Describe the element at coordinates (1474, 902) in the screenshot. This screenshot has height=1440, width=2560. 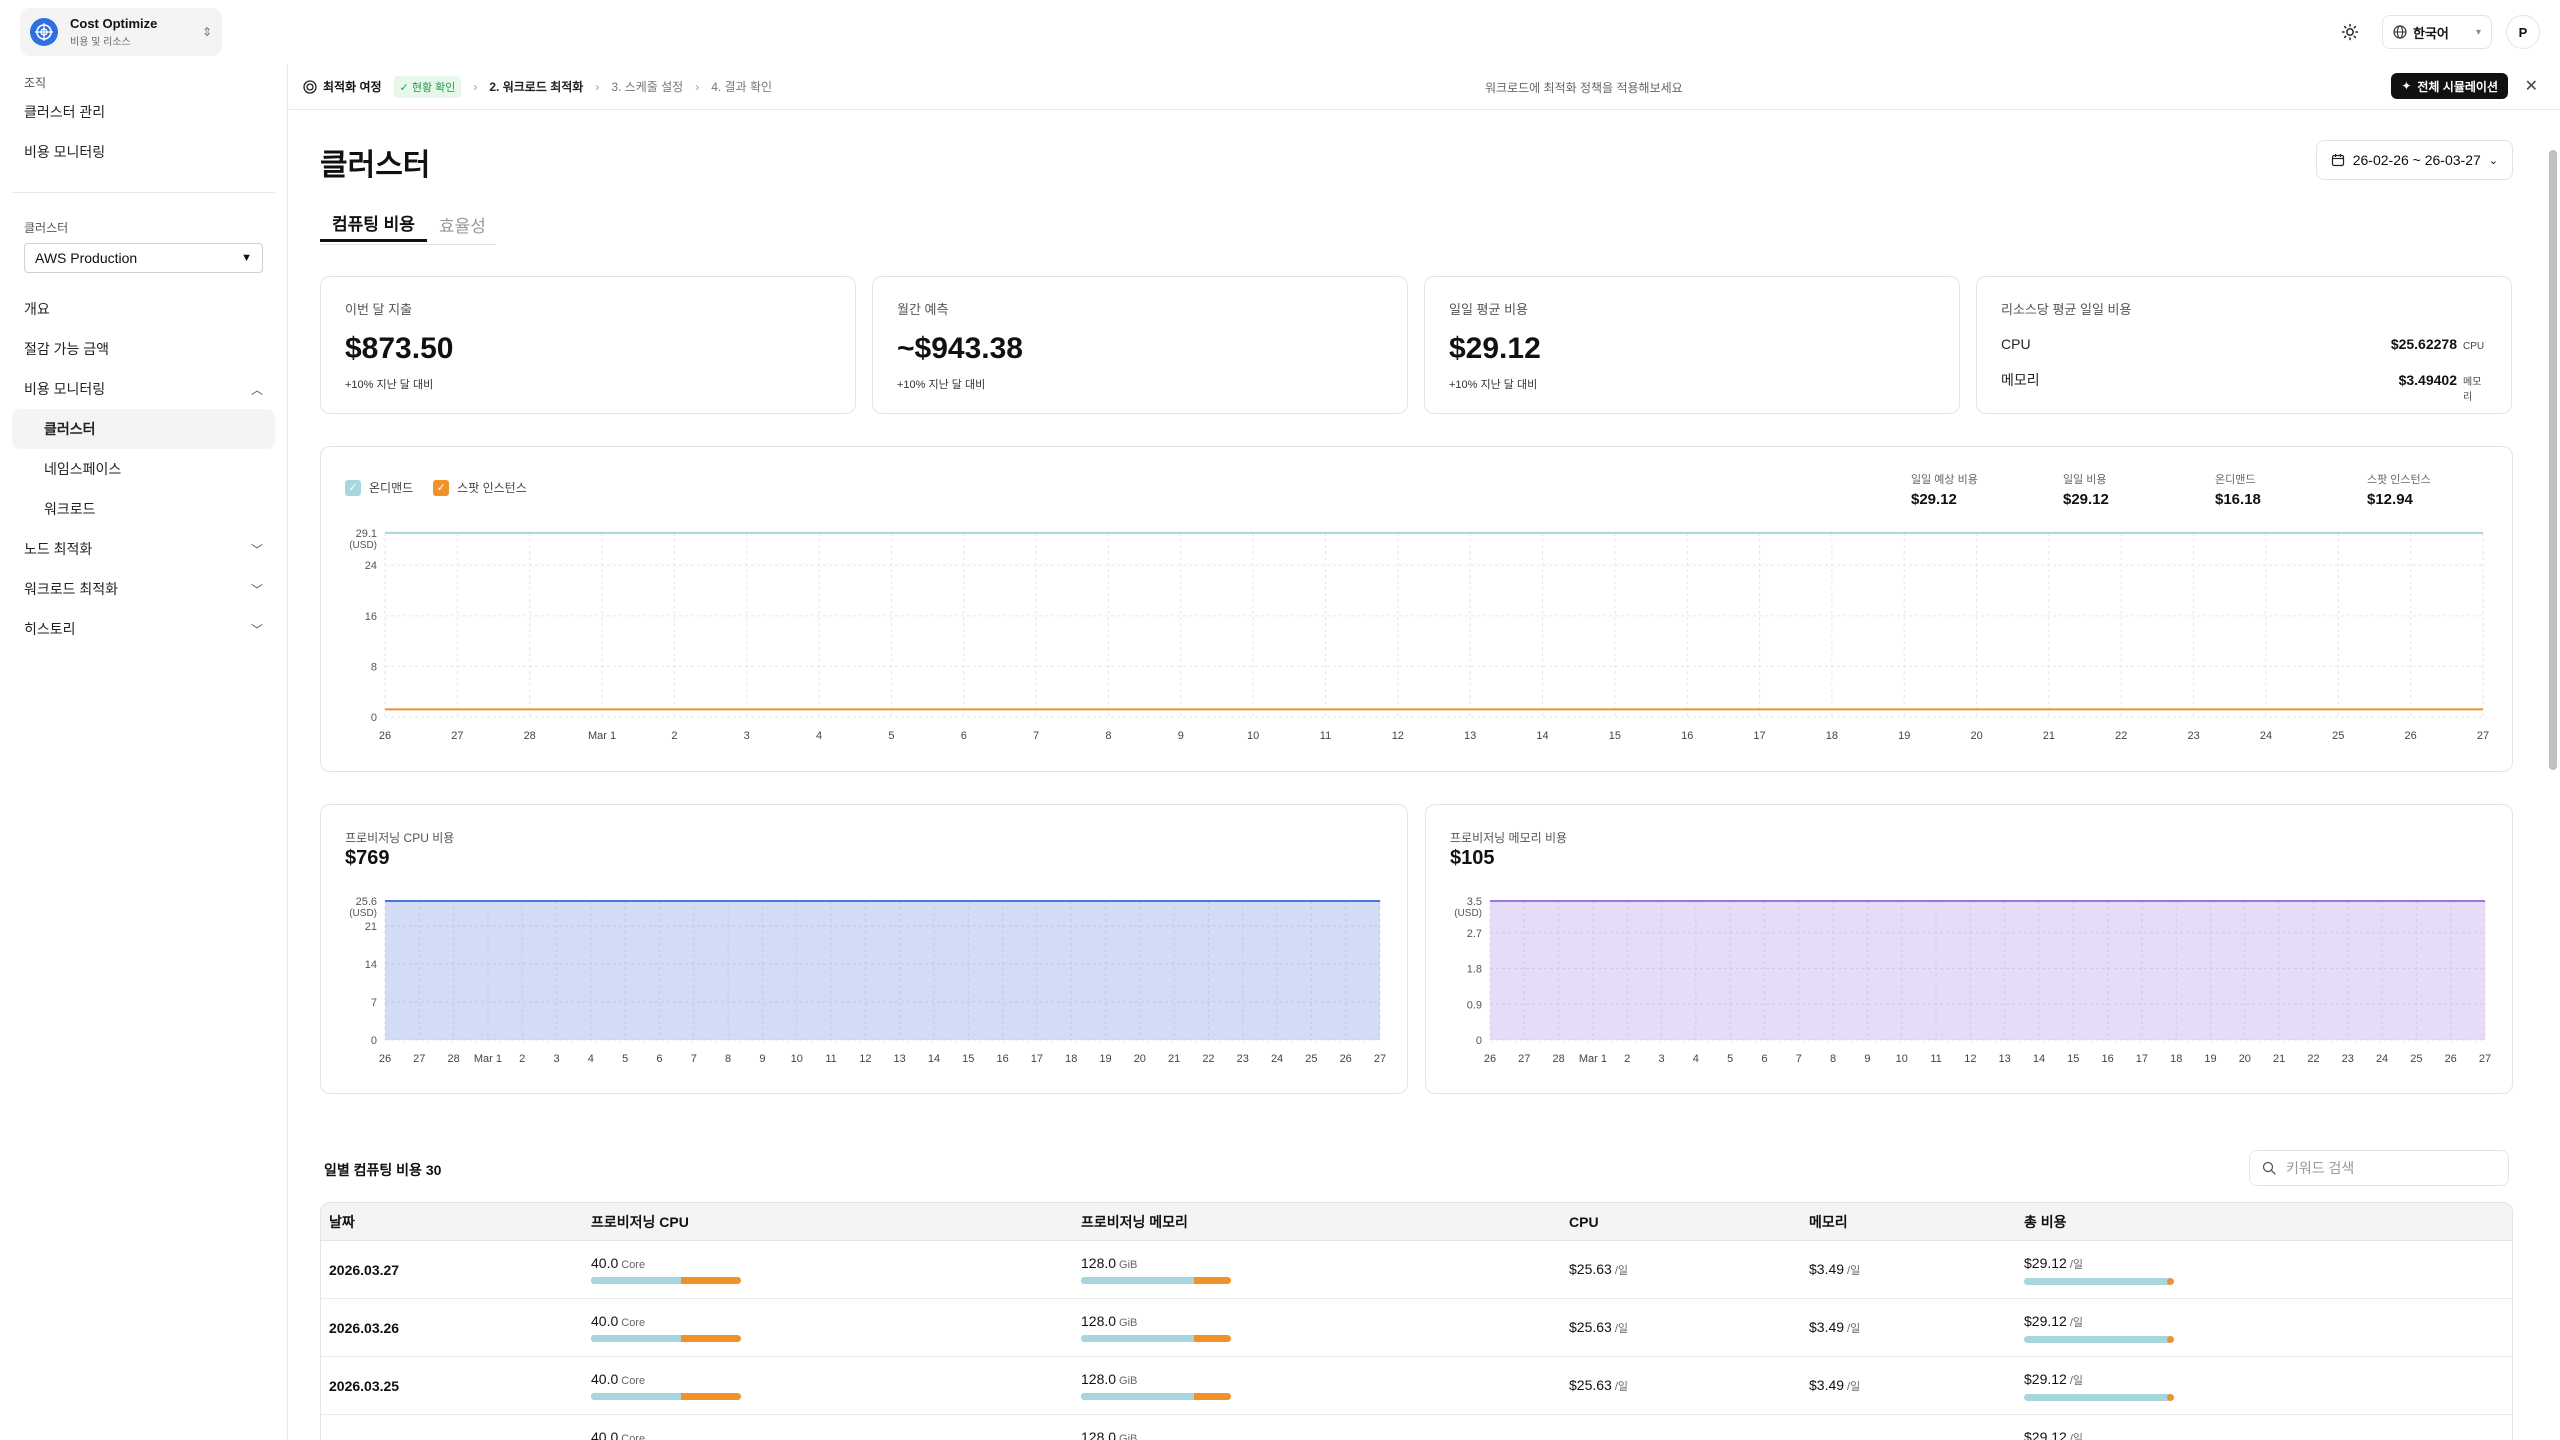
I see `y-tick-label: 3.5` at that location.